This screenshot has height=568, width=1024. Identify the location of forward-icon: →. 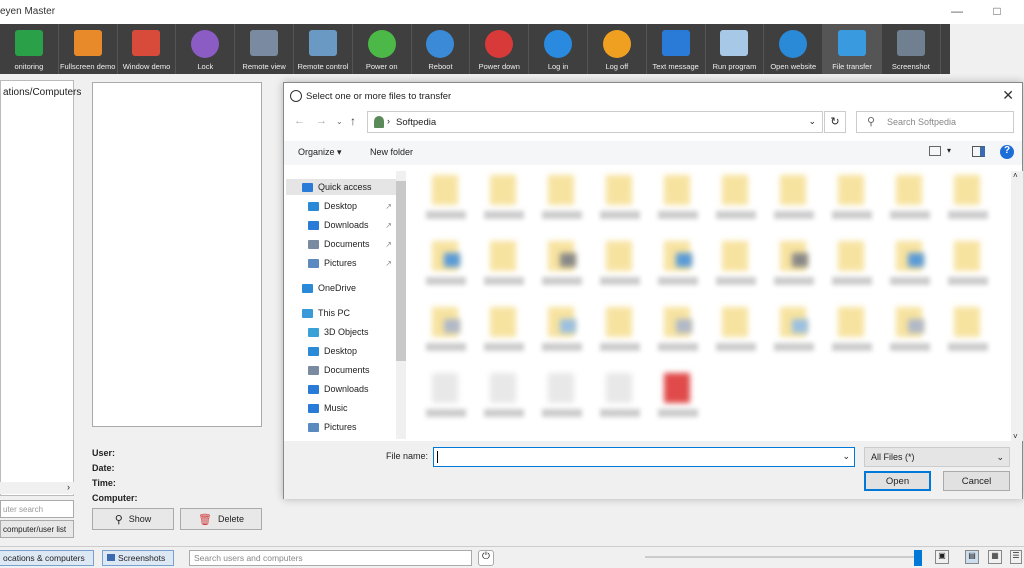
(321, 121).